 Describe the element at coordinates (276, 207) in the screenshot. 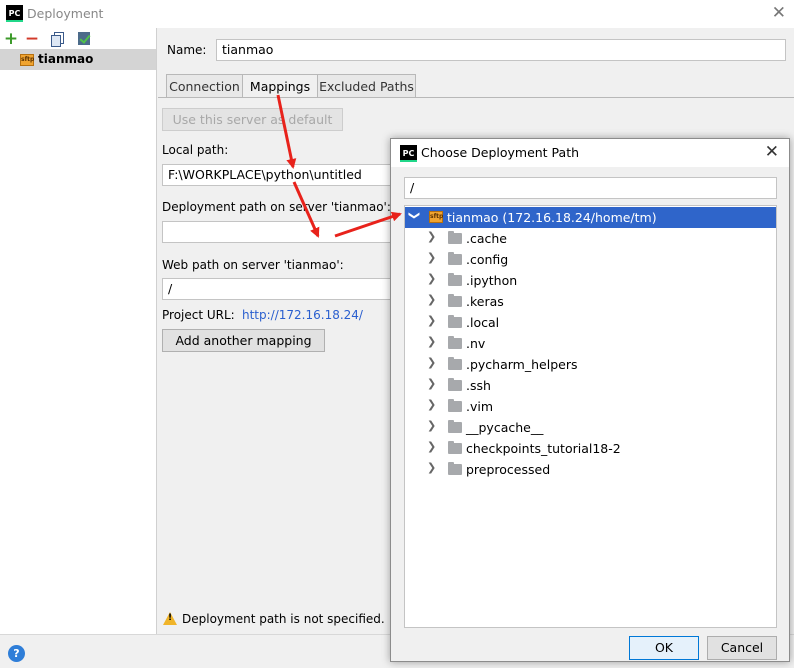

I see `deployment-path-label: Deployment path on server 'tianmao':` at that location.